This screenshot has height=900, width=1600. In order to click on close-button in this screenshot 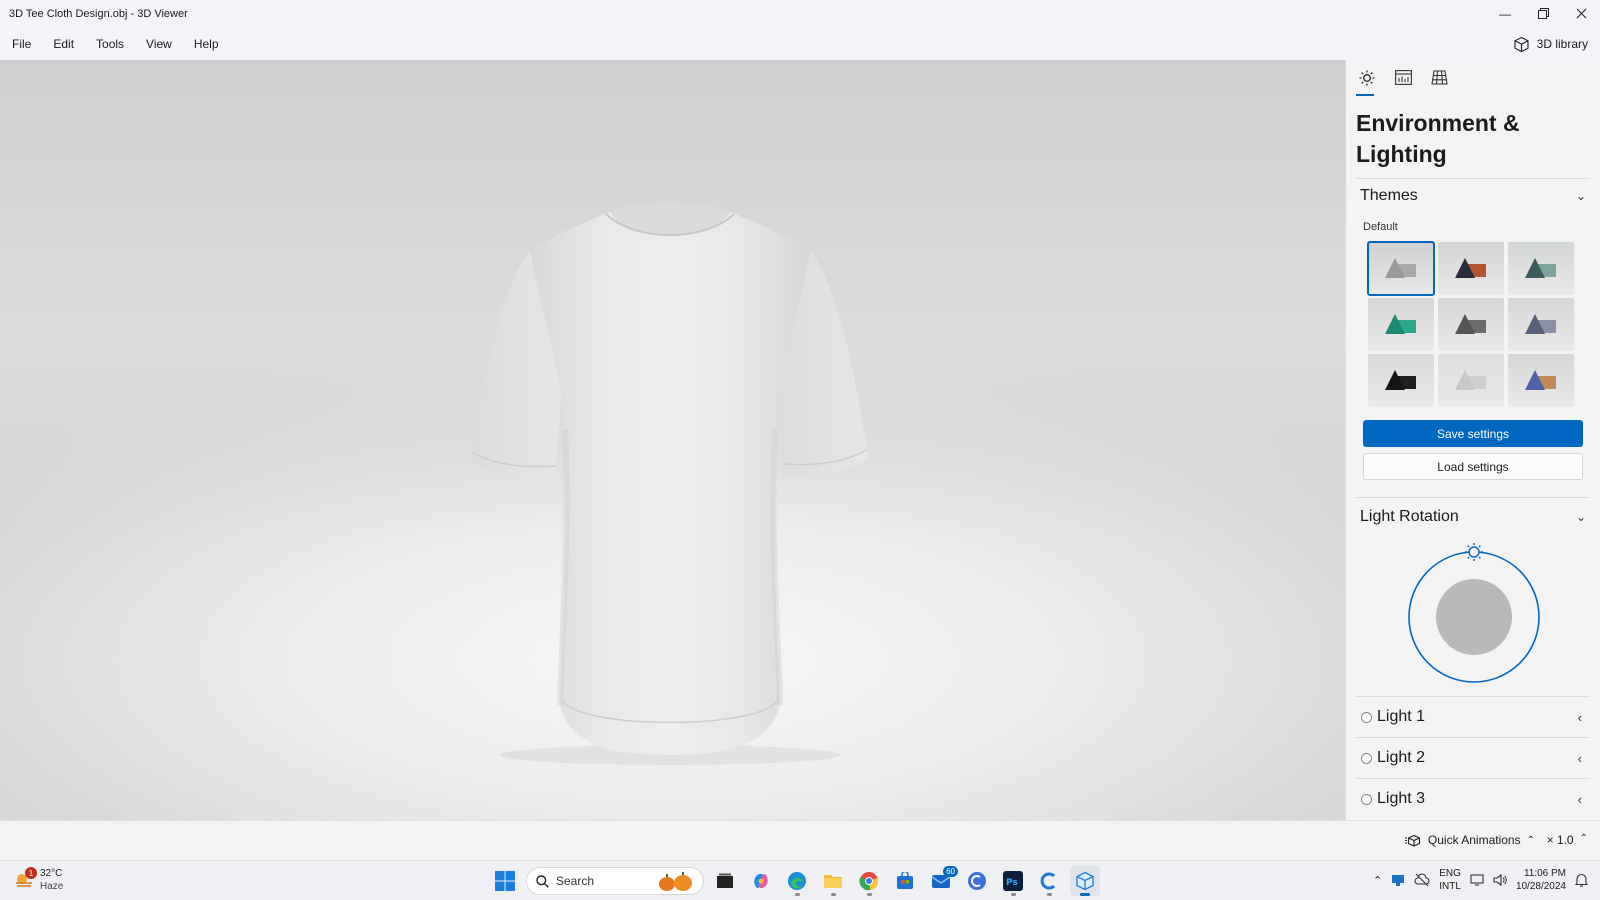, I will do `click(1581, 13)`.